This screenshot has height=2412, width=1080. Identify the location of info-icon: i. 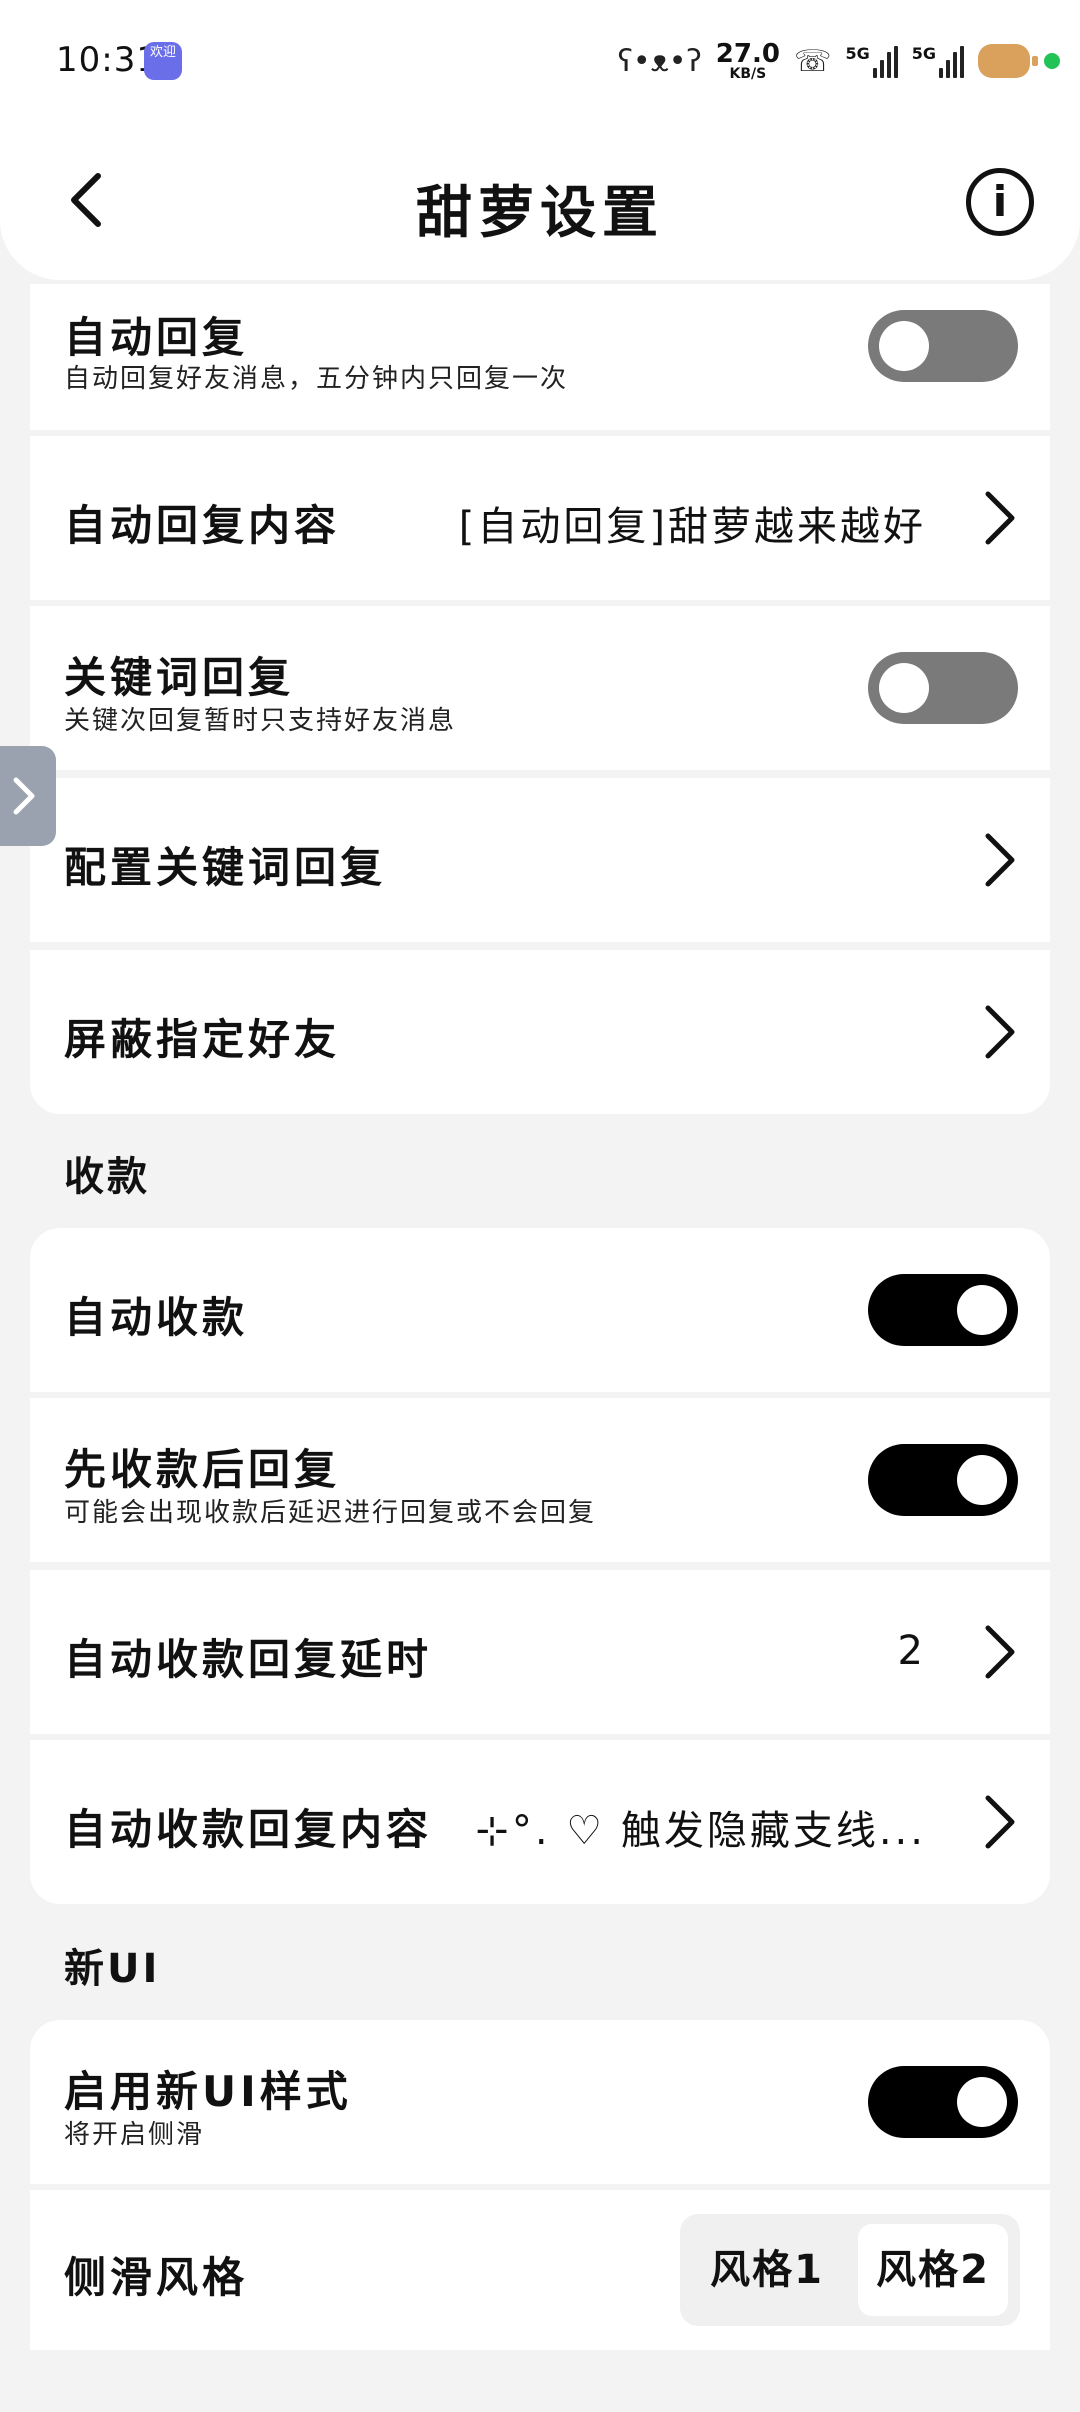
(1000, 202).